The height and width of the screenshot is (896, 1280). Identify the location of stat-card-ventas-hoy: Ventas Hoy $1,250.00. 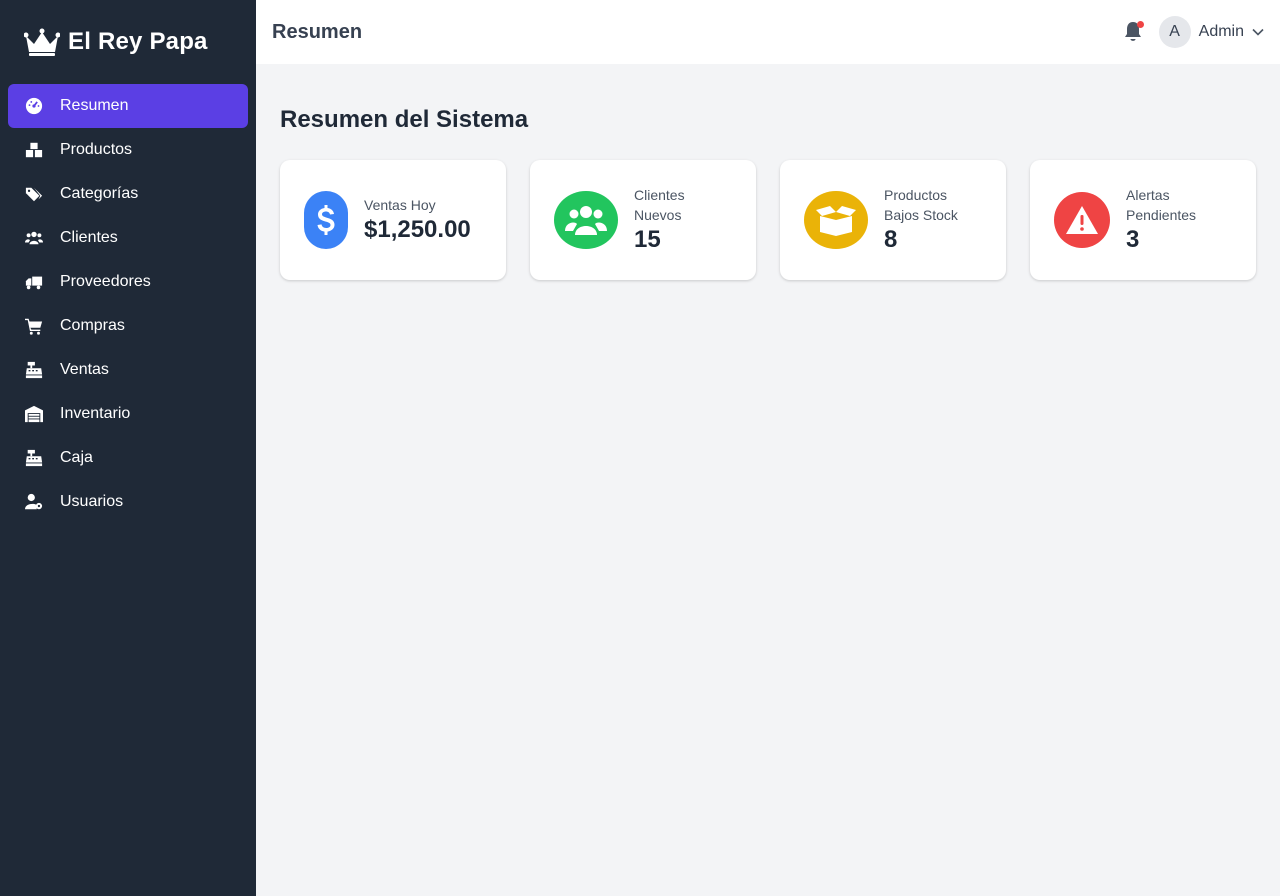
(393, 220).